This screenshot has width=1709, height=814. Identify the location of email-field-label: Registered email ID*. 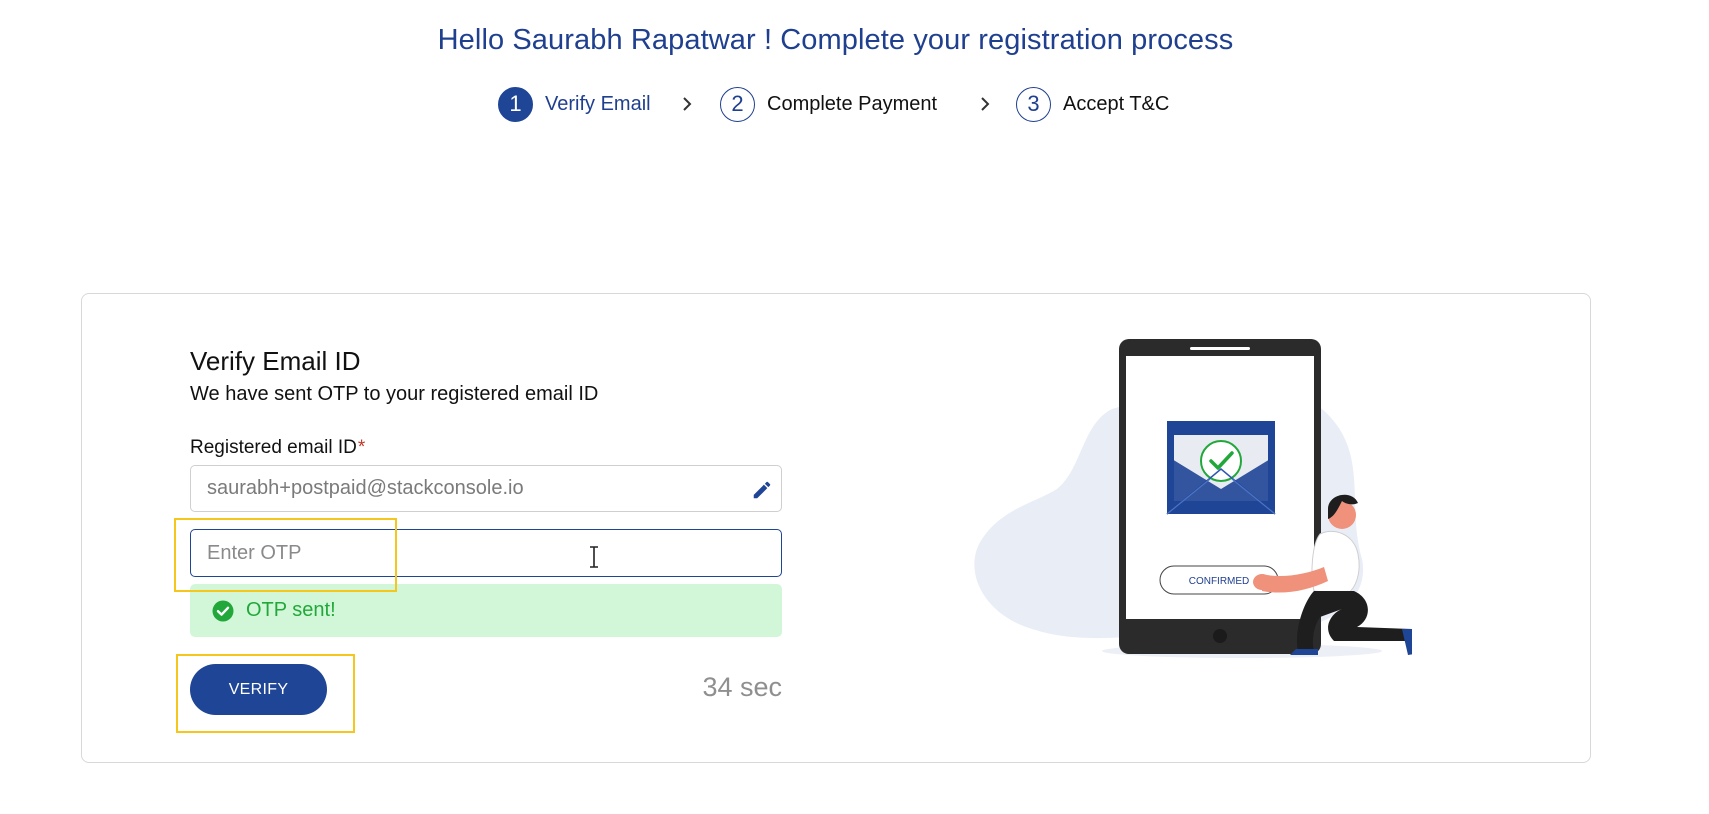
(277, 448).